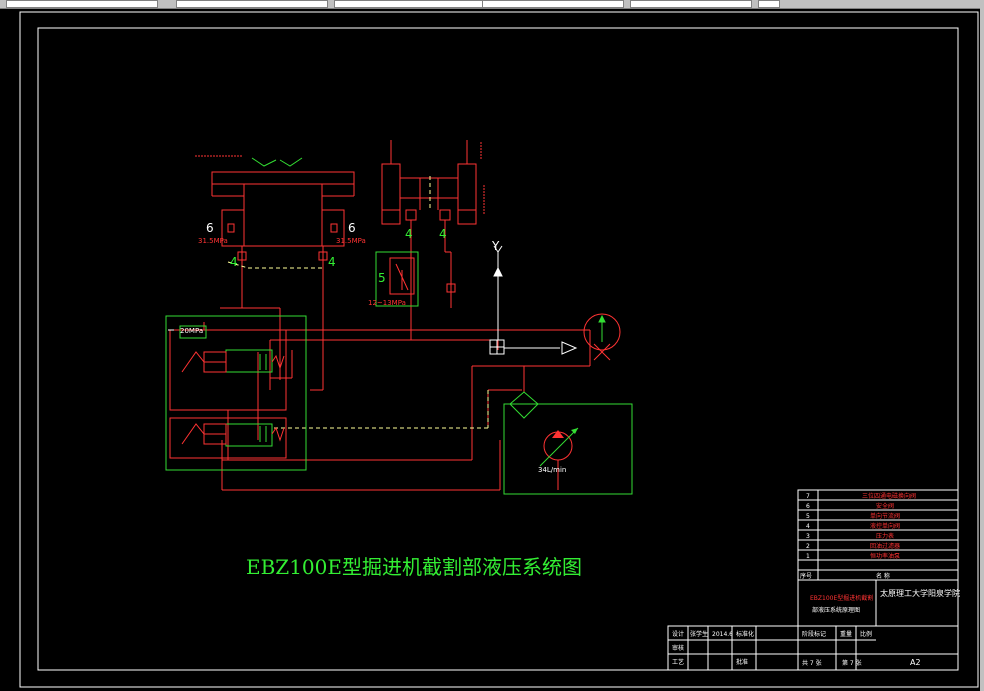  Describe the element at coordinates (920, 593) in the screenshot. I see `school-name: 太原理工大学阳泉学院` at that location.